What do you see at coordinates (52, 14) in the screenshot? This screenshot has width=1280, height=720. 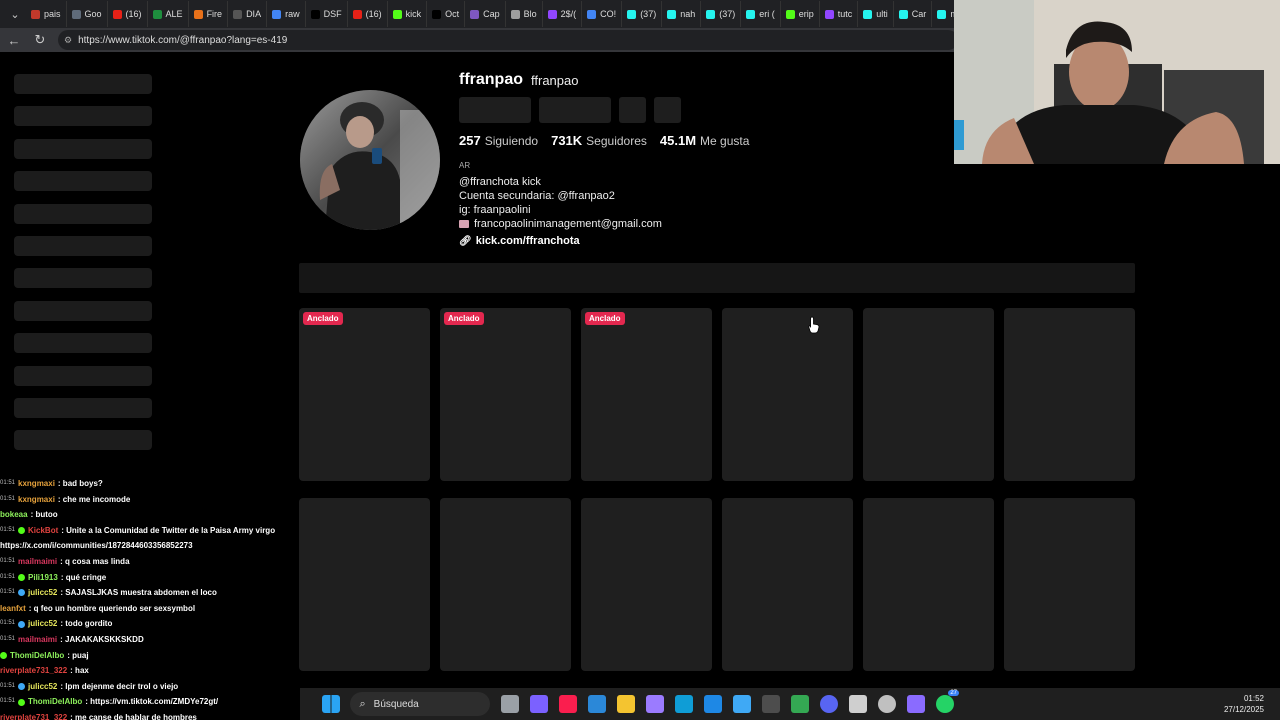 I see `tab-label: pais` at bounding box center [52, 14].